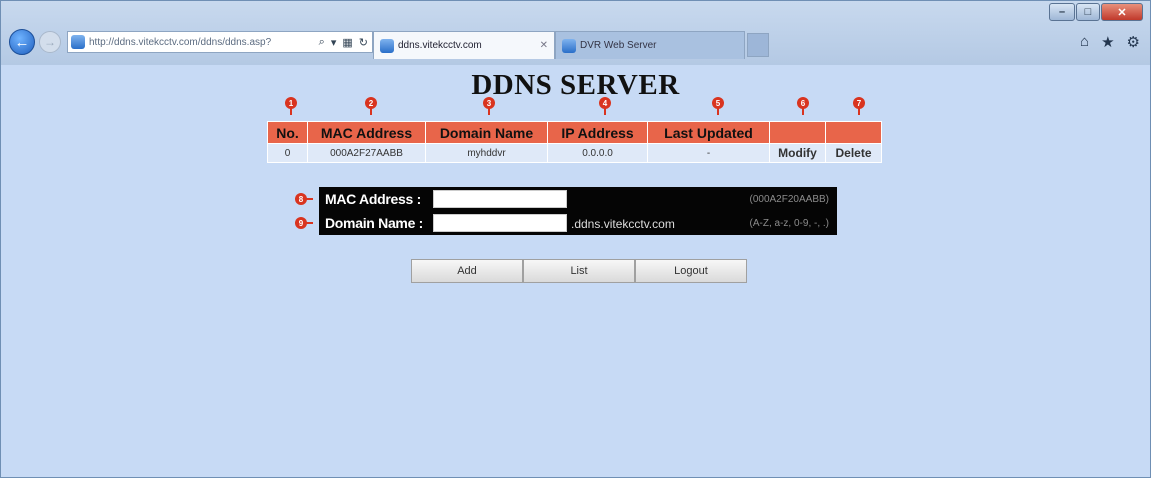 Image resolution: width=1151 pixels, height=478 pixels. Describe the element at coordinates (486, 132) in the screenshot. I see `col-header-domain: Domain Name` at that location.